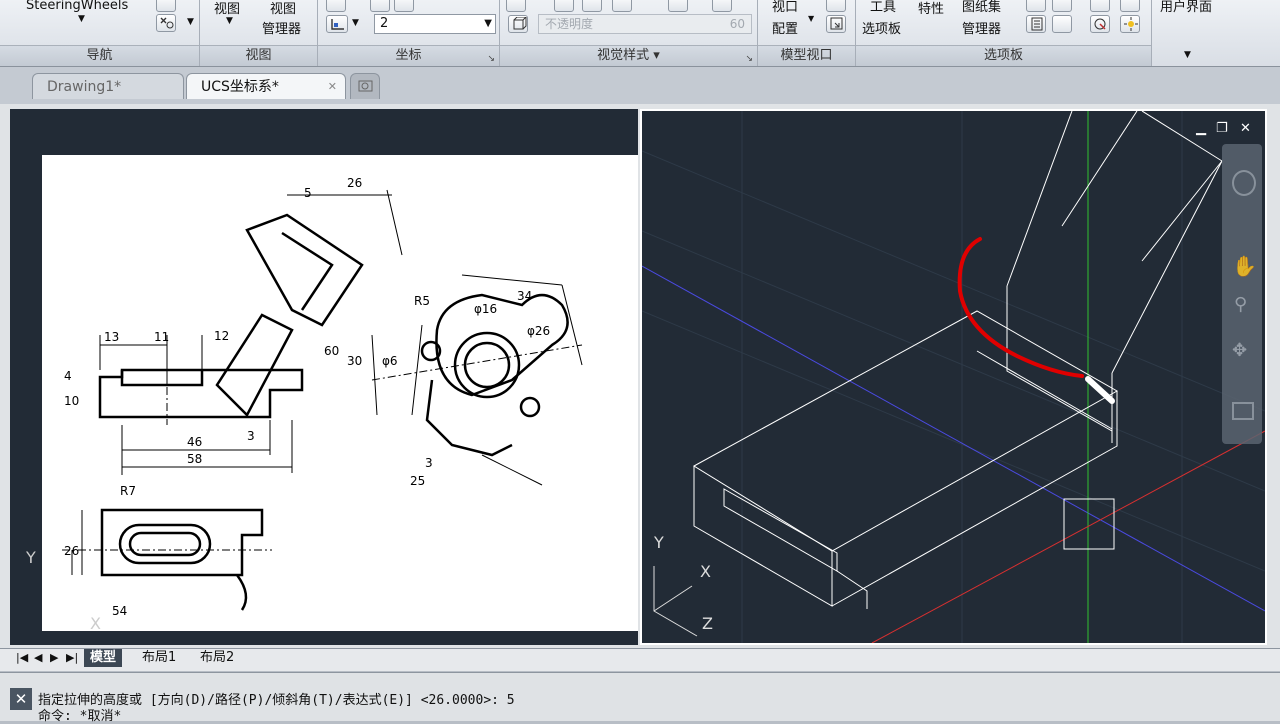 The height and width of the screenshot is (724, 1280). Describe the element at coordinates (390, 361) in the screenshot. I see `dim-text: φ6` at that location.